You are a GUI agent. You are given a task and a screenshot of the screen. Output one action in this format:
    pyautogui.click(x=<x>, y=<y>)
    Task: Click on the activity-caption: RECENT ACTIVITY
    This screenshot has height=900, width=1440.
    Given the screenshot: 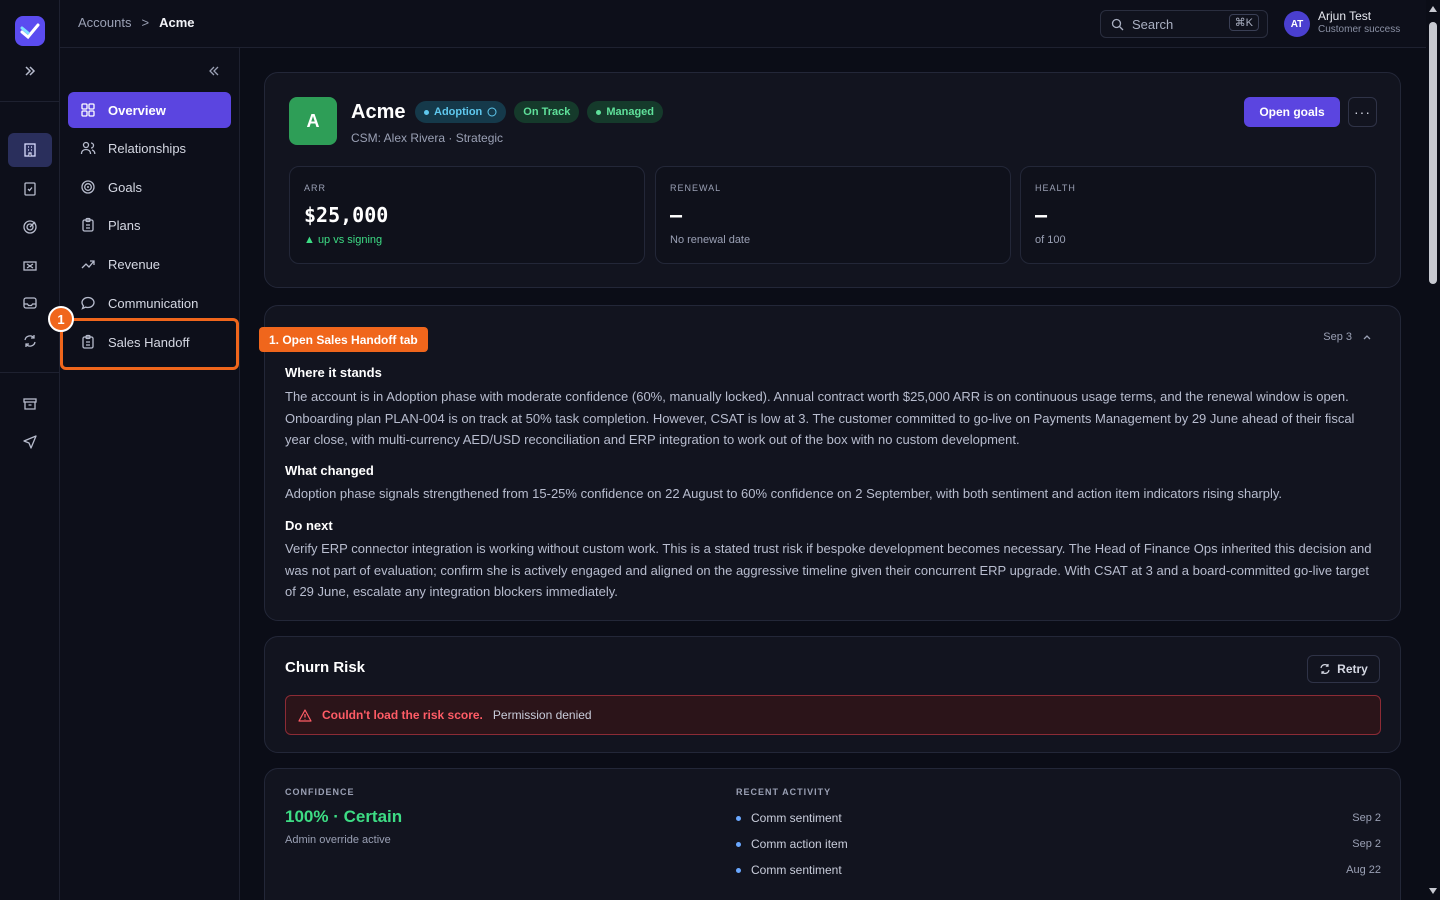 What is the action you would take?
    pyautogui.click(x=784, y=792)
    